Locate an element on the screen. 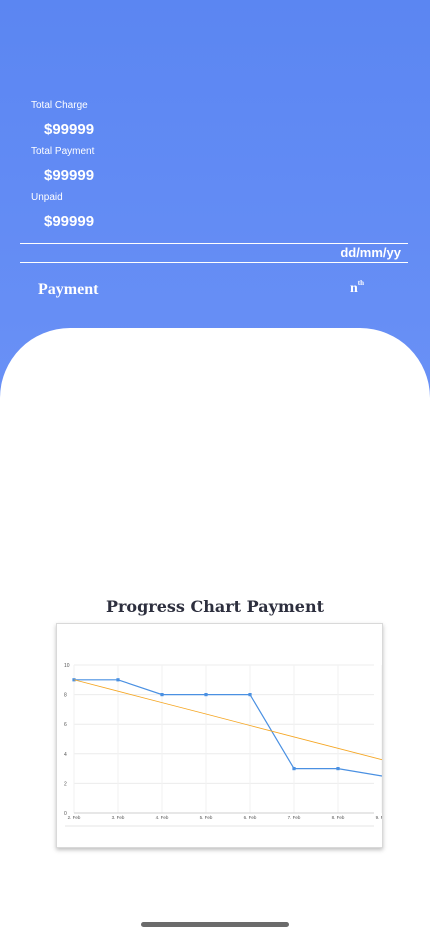  x-tick-label: 9. Feb is located at coordinates (379, 817).